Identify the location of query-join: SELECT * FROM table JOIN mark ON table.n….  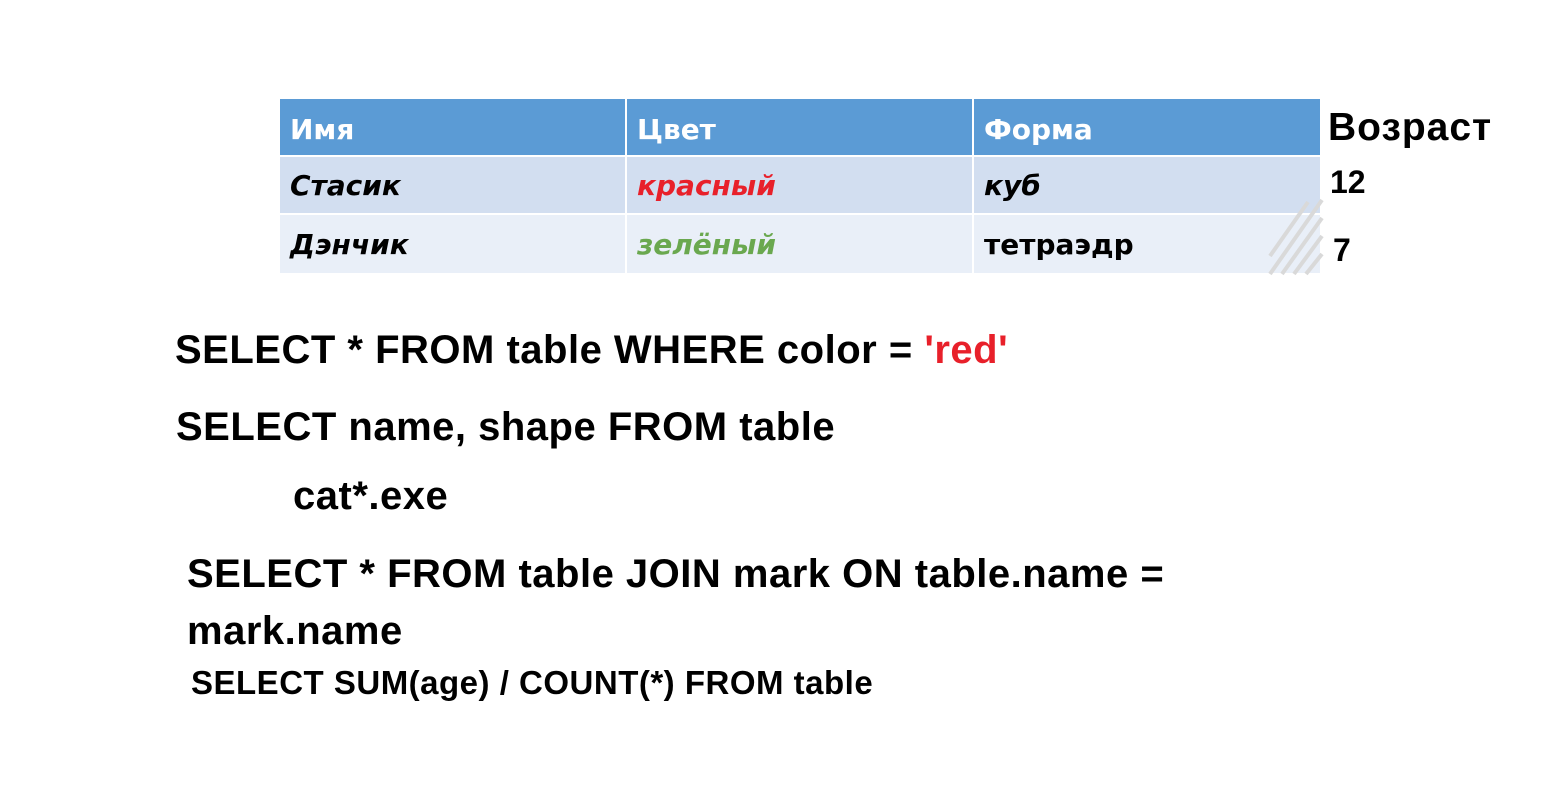
(676, 602).